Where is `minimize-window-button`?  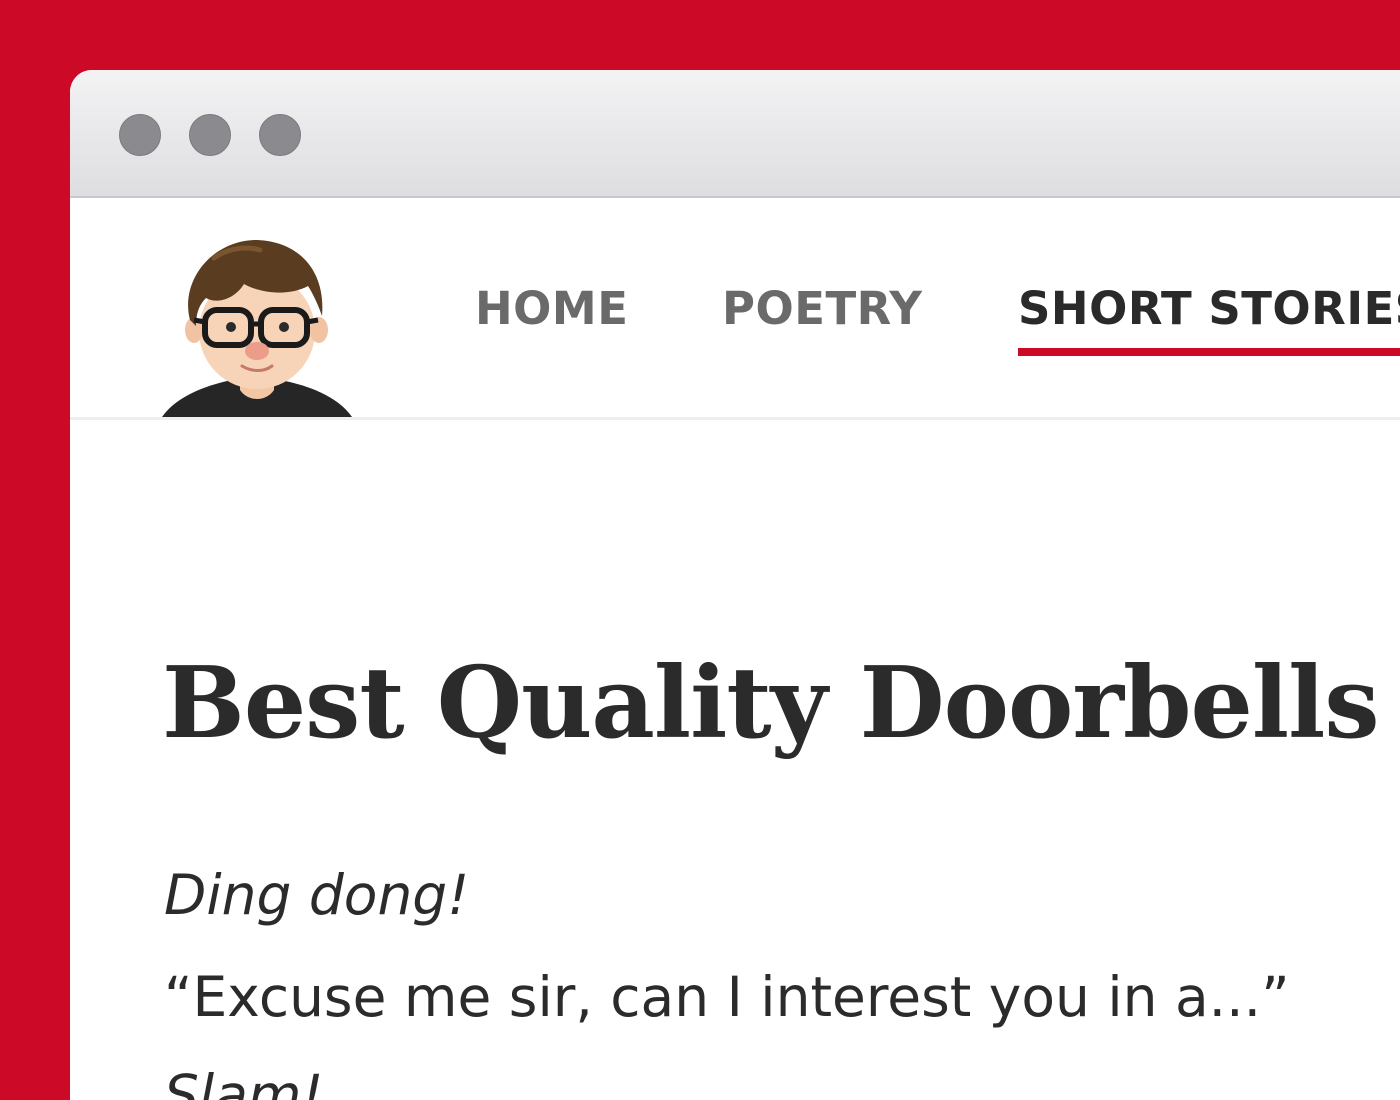
minimize-window-button is located at coordinates (210, 135).